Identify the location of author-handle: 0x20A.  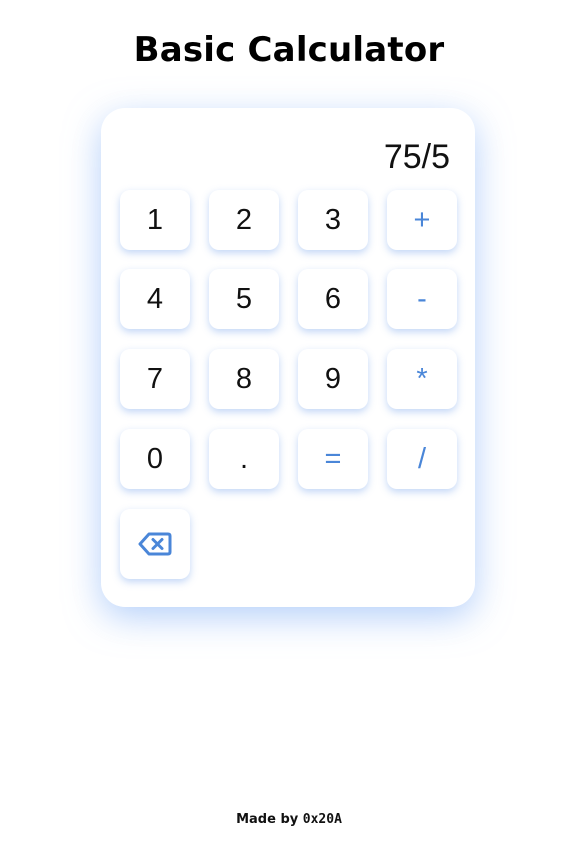
(322, 819).